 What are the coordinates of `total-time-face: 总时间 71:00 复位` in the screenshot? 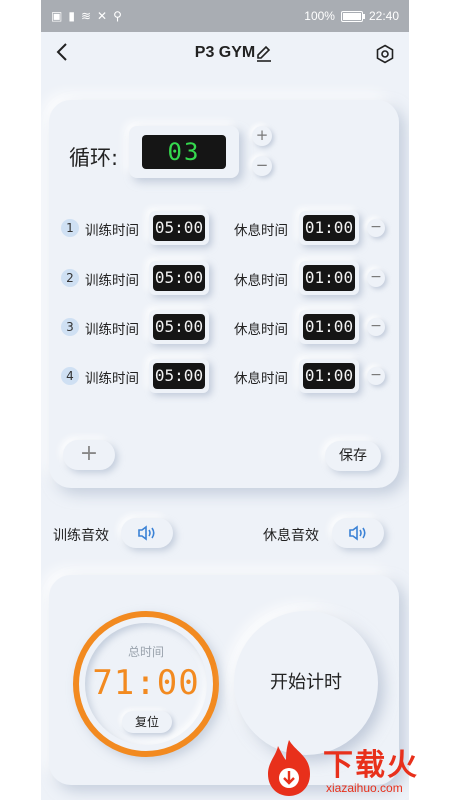 It's located at (146, 684).